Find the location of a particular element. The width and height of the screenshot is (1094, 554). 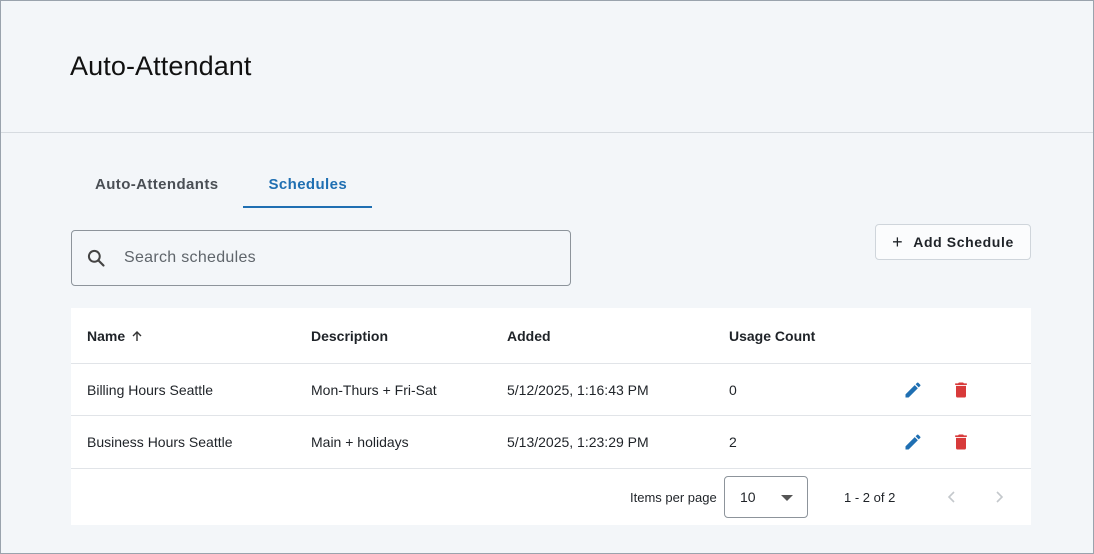

caret-down-icon is located at coordinates (787, 498).